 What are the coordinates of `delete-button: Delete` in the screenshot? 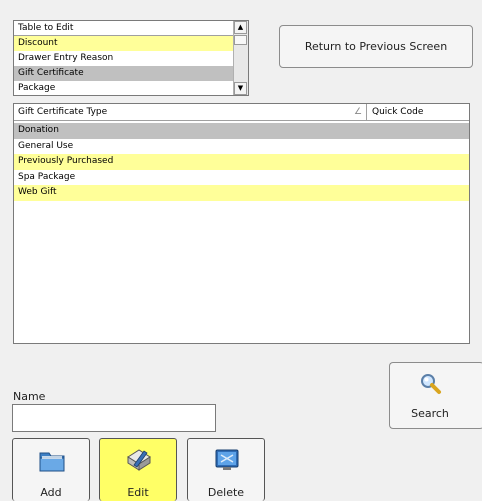 It's located at (226, 469).